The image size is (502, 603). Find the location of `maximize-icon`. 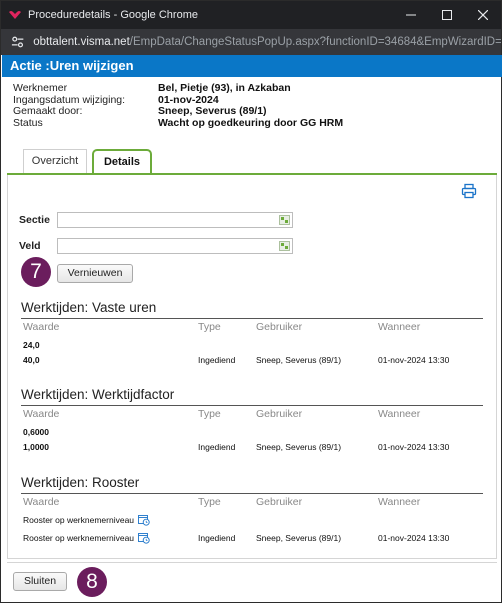

maximize-icon is located at coordinates (447, 15).